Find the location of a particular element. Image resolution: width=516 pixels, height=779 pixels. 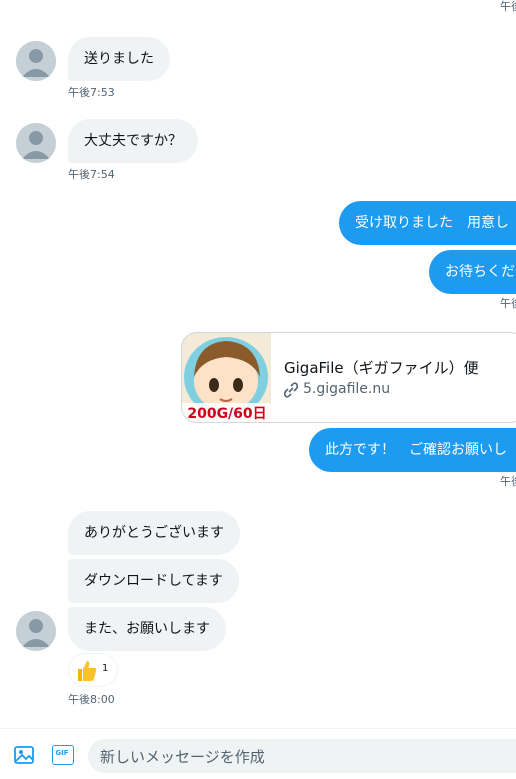

message-bubble: 大丈夫ですか？ is located at coordinates (133, 141).